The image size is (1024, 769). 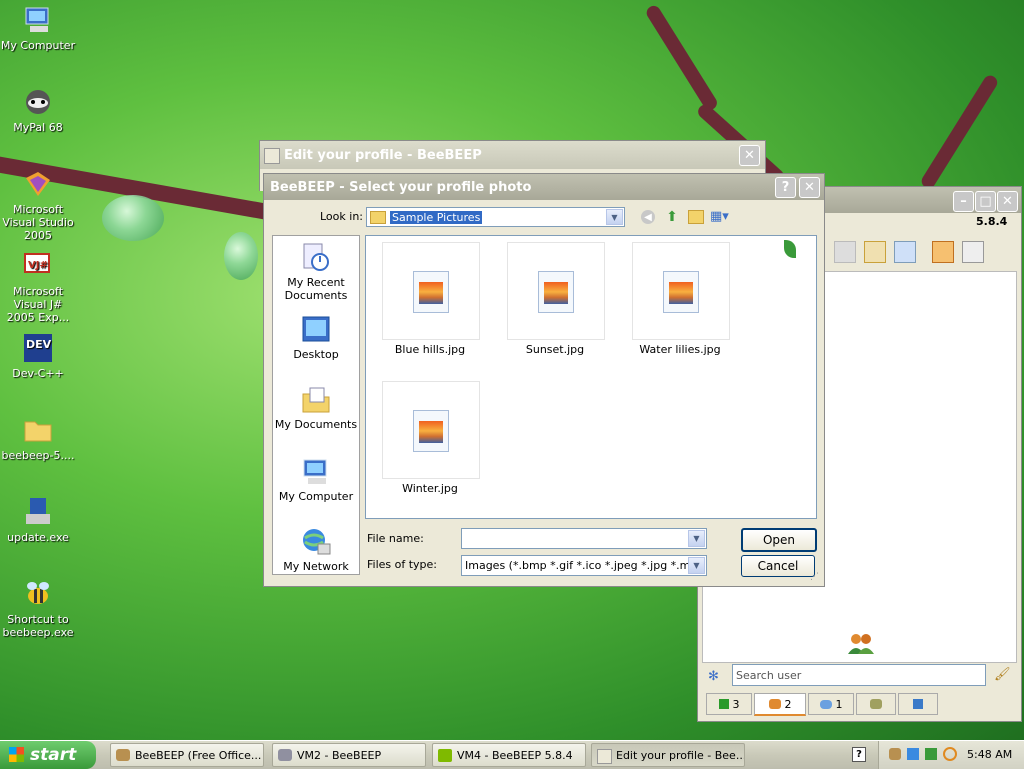 I want to click on tray-bee-icon, so click(x=895, y=754).